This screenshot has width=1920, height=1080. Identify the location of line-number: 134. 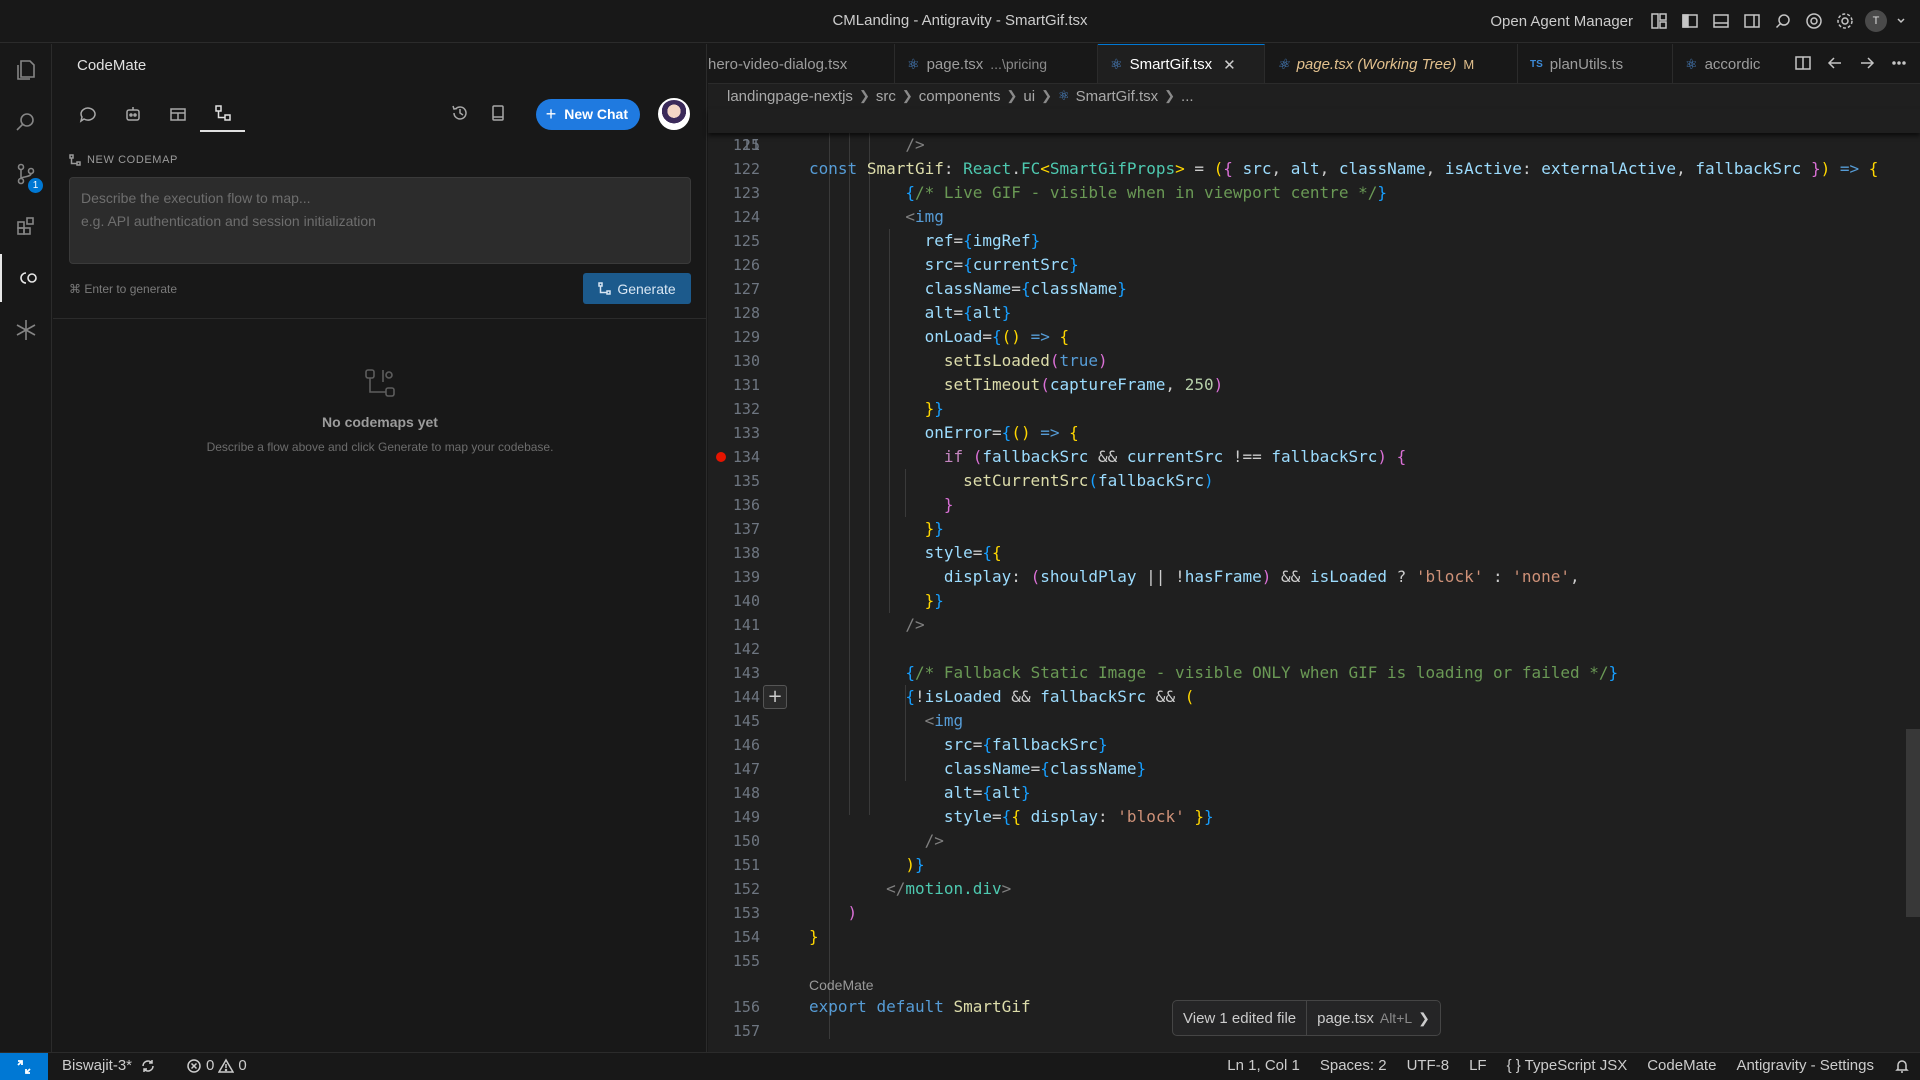
(746, 457).